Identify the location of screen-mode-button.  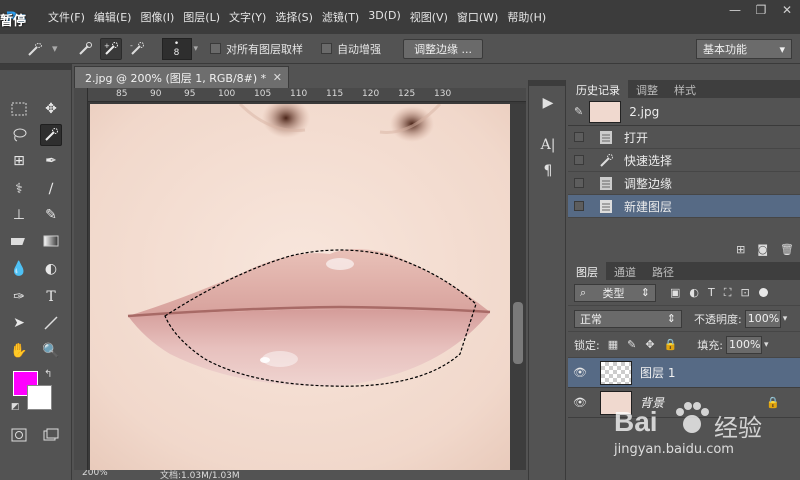
(51, 435).